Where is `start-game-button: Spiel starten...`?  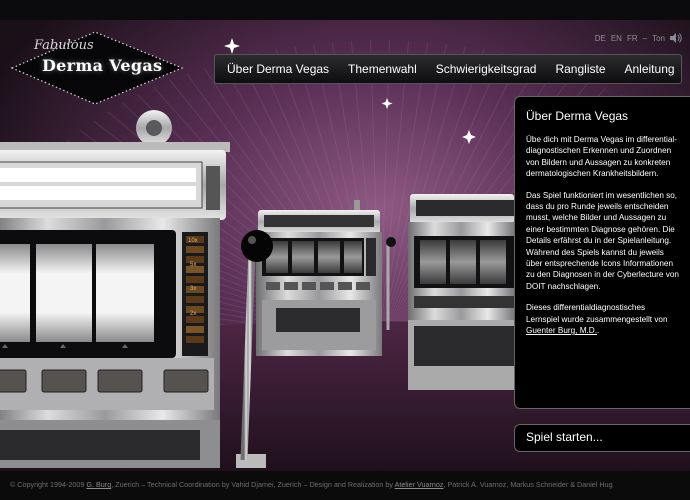 start-game-button: Spiel starten... is located at coordinates (602, 438).